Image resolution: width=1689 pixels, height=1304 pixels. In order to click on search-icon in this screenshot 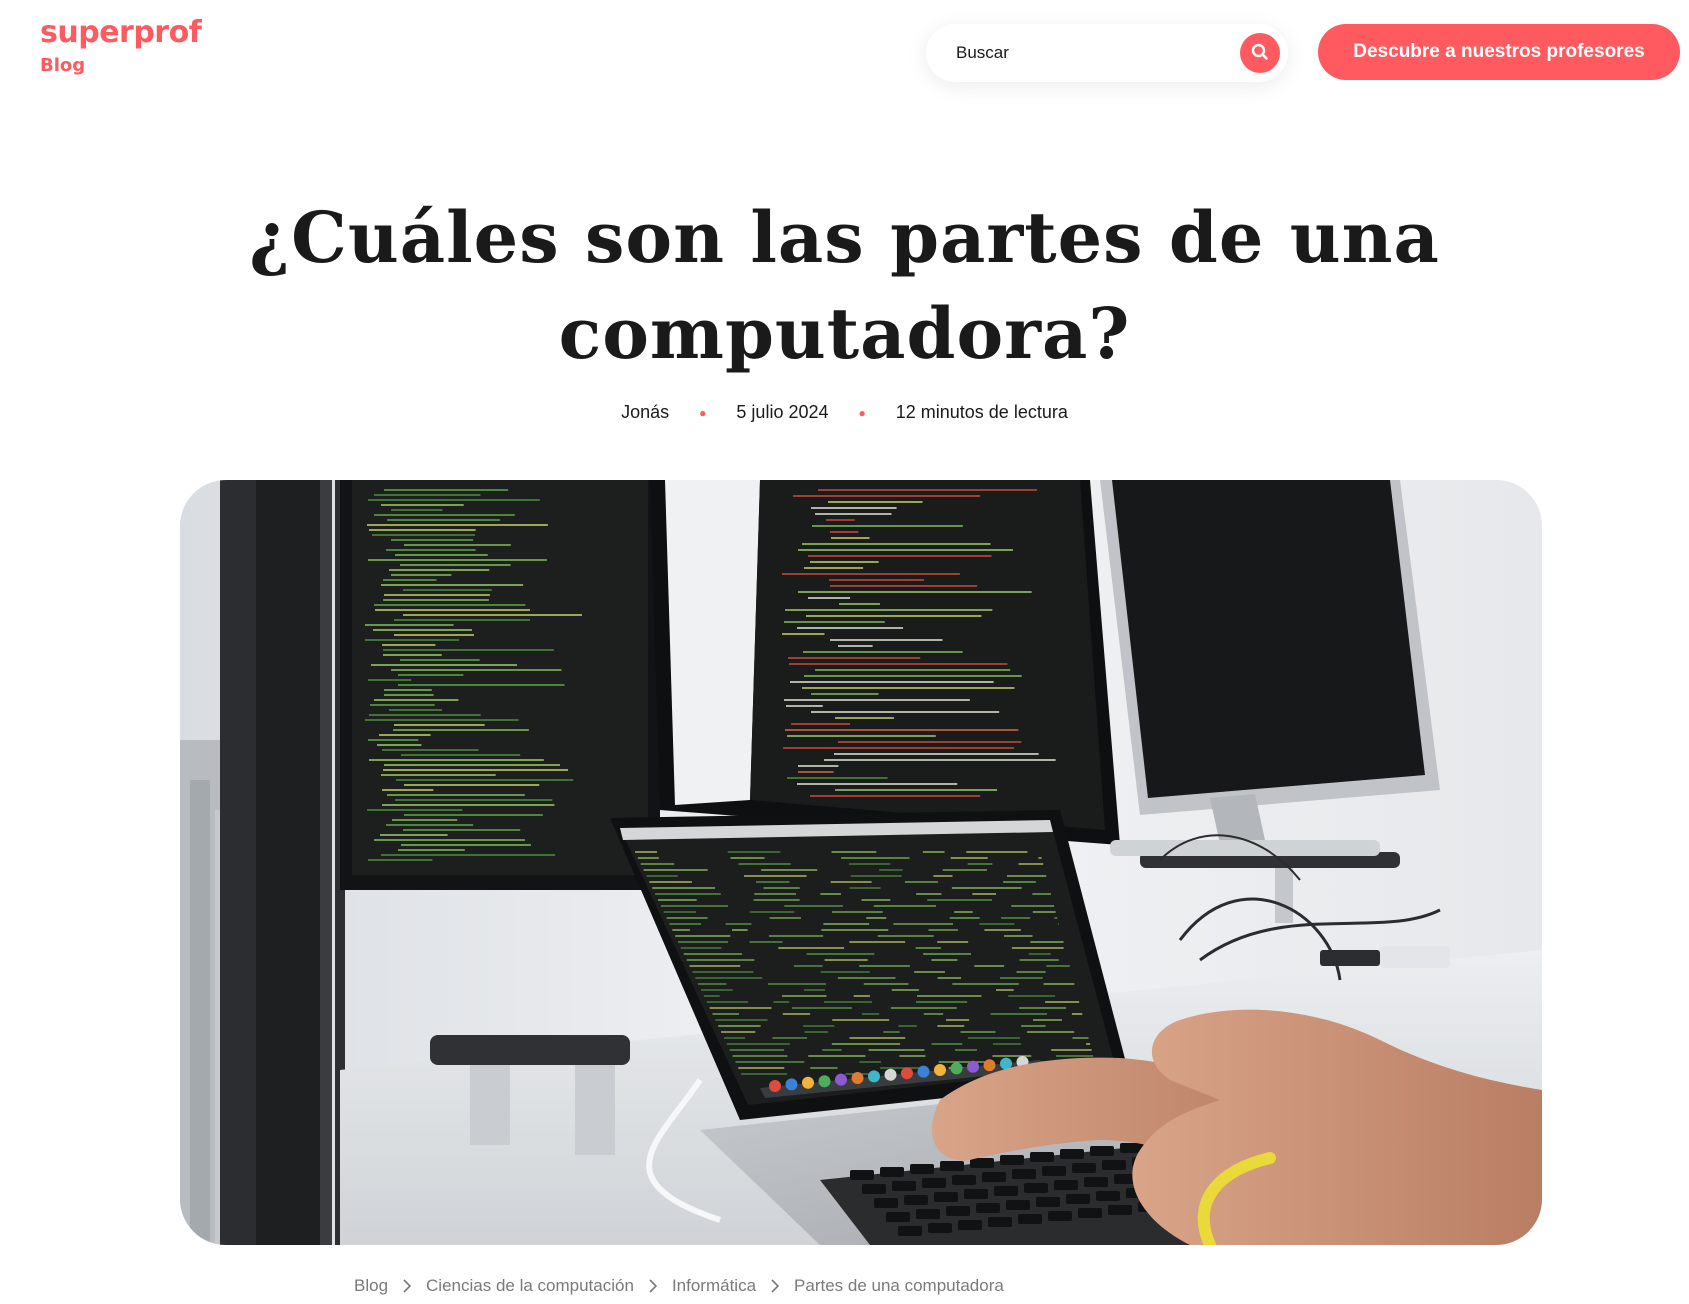, I will do `click(1260, 53)`.